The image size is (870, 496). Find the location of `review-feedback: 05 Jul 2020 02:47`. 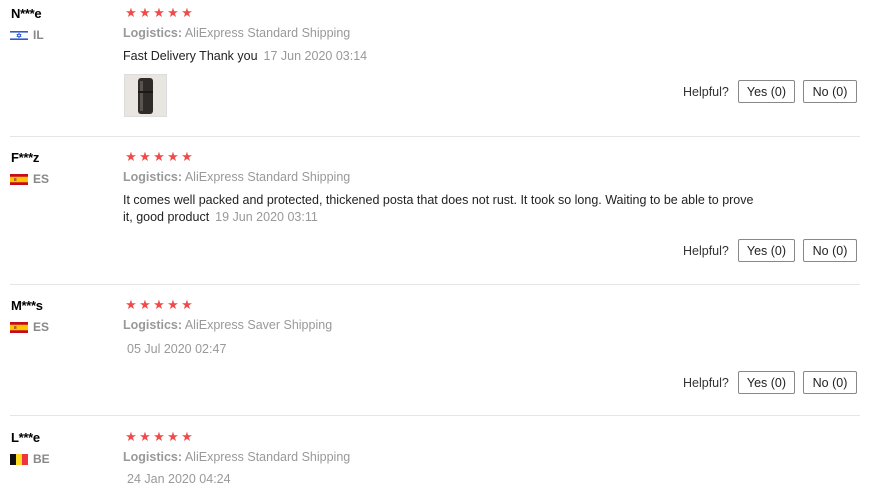

review-feedback: 05 Jul 2020 02:47 is located at coordinates (443, 349).